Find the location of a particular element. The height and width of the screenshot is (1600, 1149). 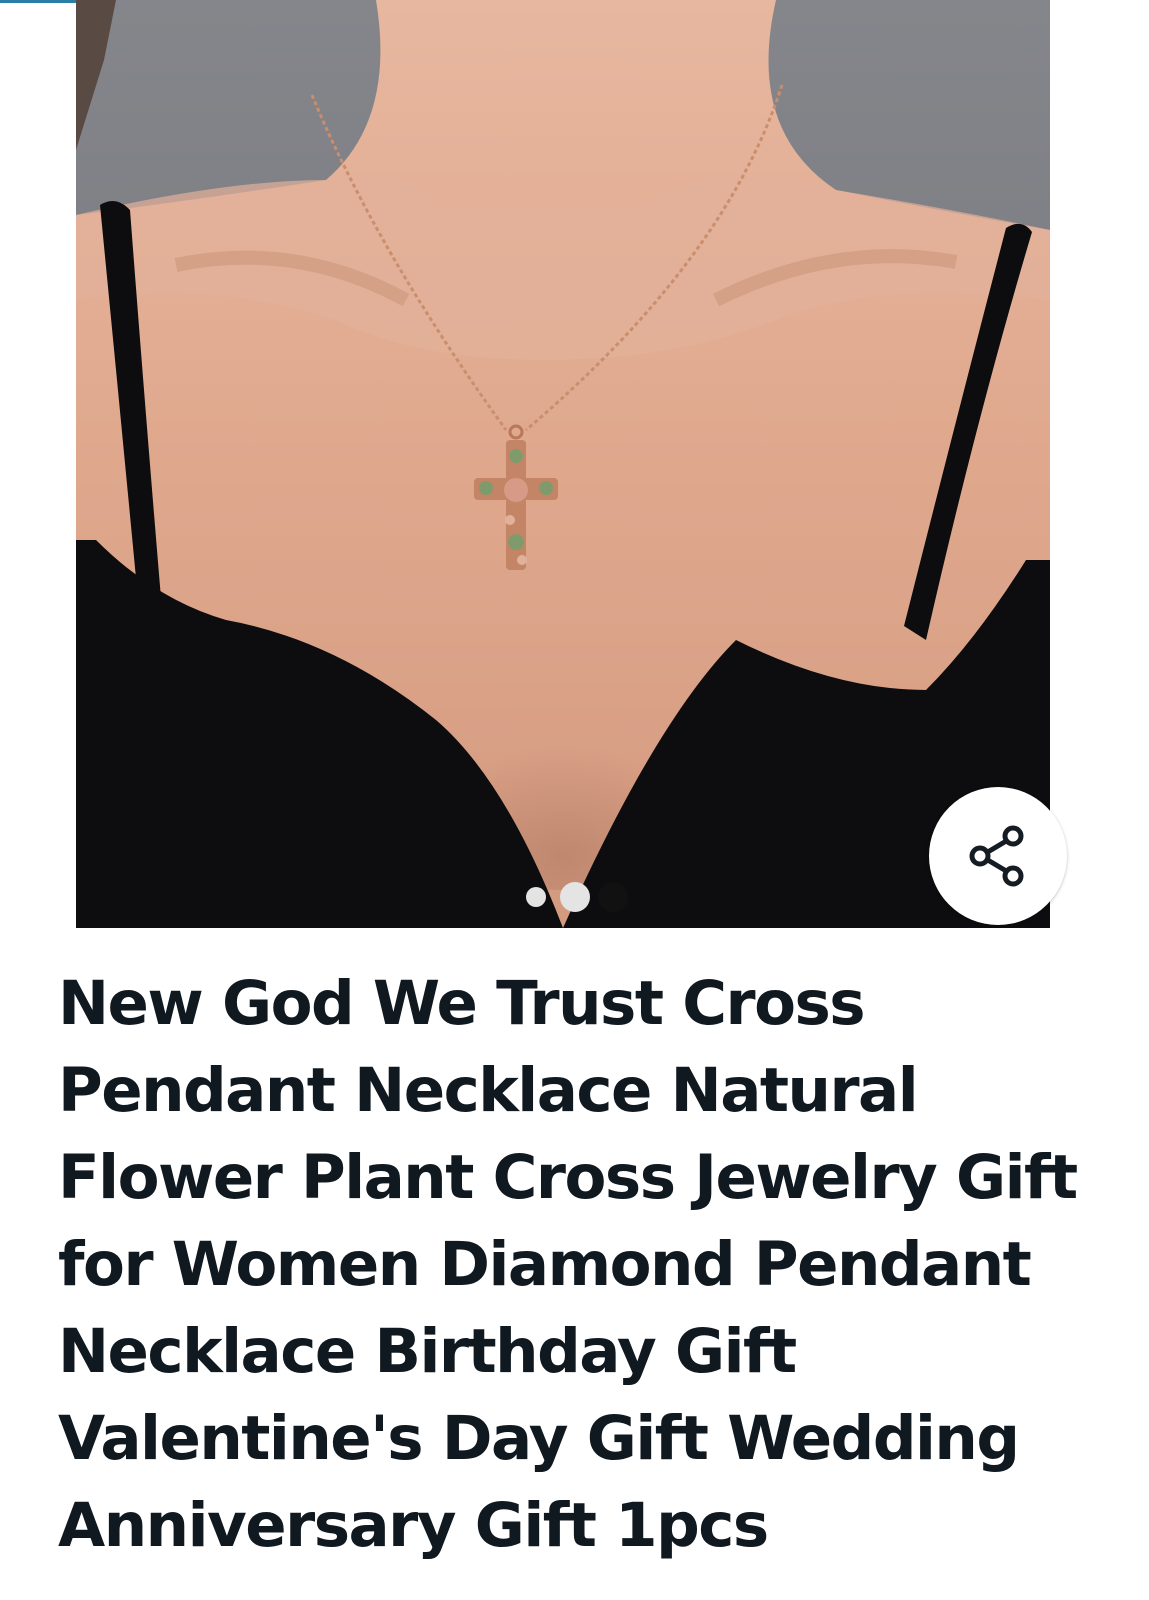

share-button is located at coordinates (998, 856).